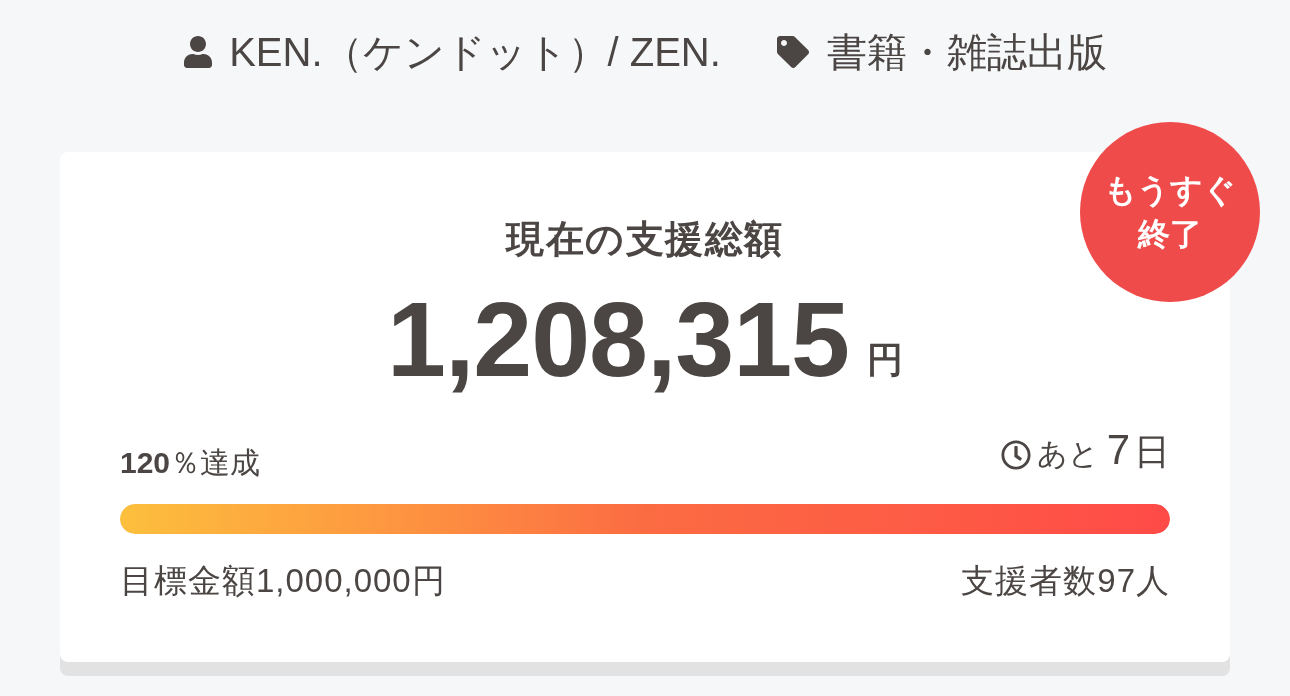 The height and width of the screenshot is (696, 1290). I want to click on currency-unit: 円, so click(885, 360).